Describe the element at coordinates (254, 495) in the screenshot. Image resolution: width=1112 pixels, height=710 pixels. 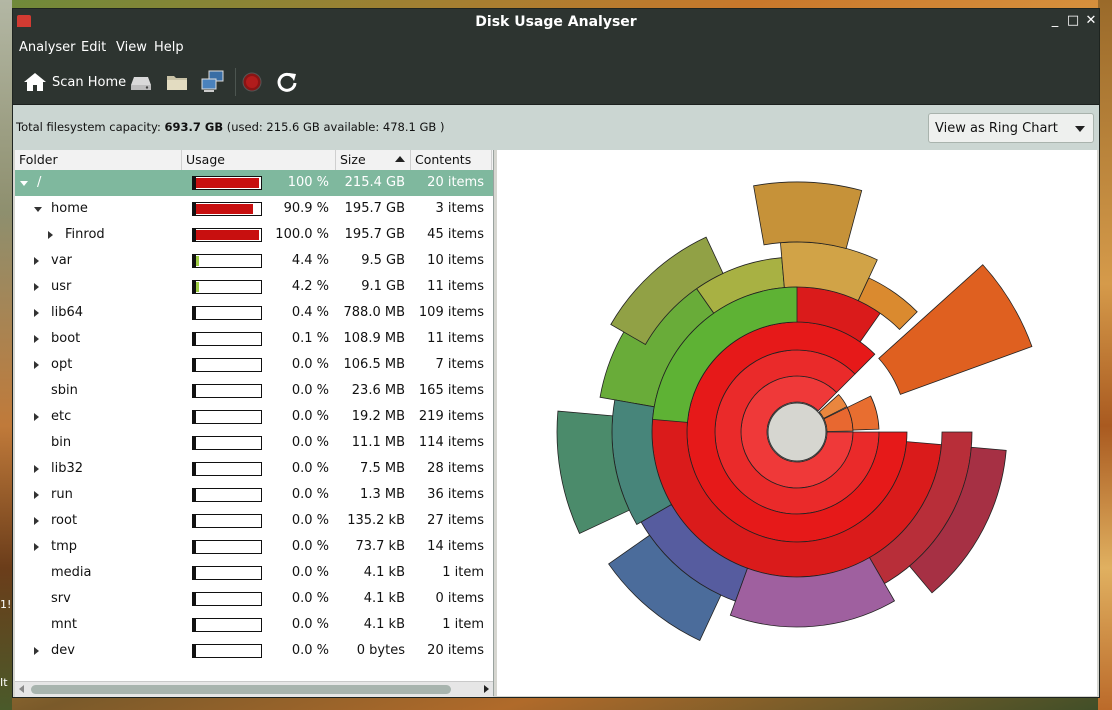
I see `tree-row: run 0.0 % 1.3 MB 36 items` at that location.